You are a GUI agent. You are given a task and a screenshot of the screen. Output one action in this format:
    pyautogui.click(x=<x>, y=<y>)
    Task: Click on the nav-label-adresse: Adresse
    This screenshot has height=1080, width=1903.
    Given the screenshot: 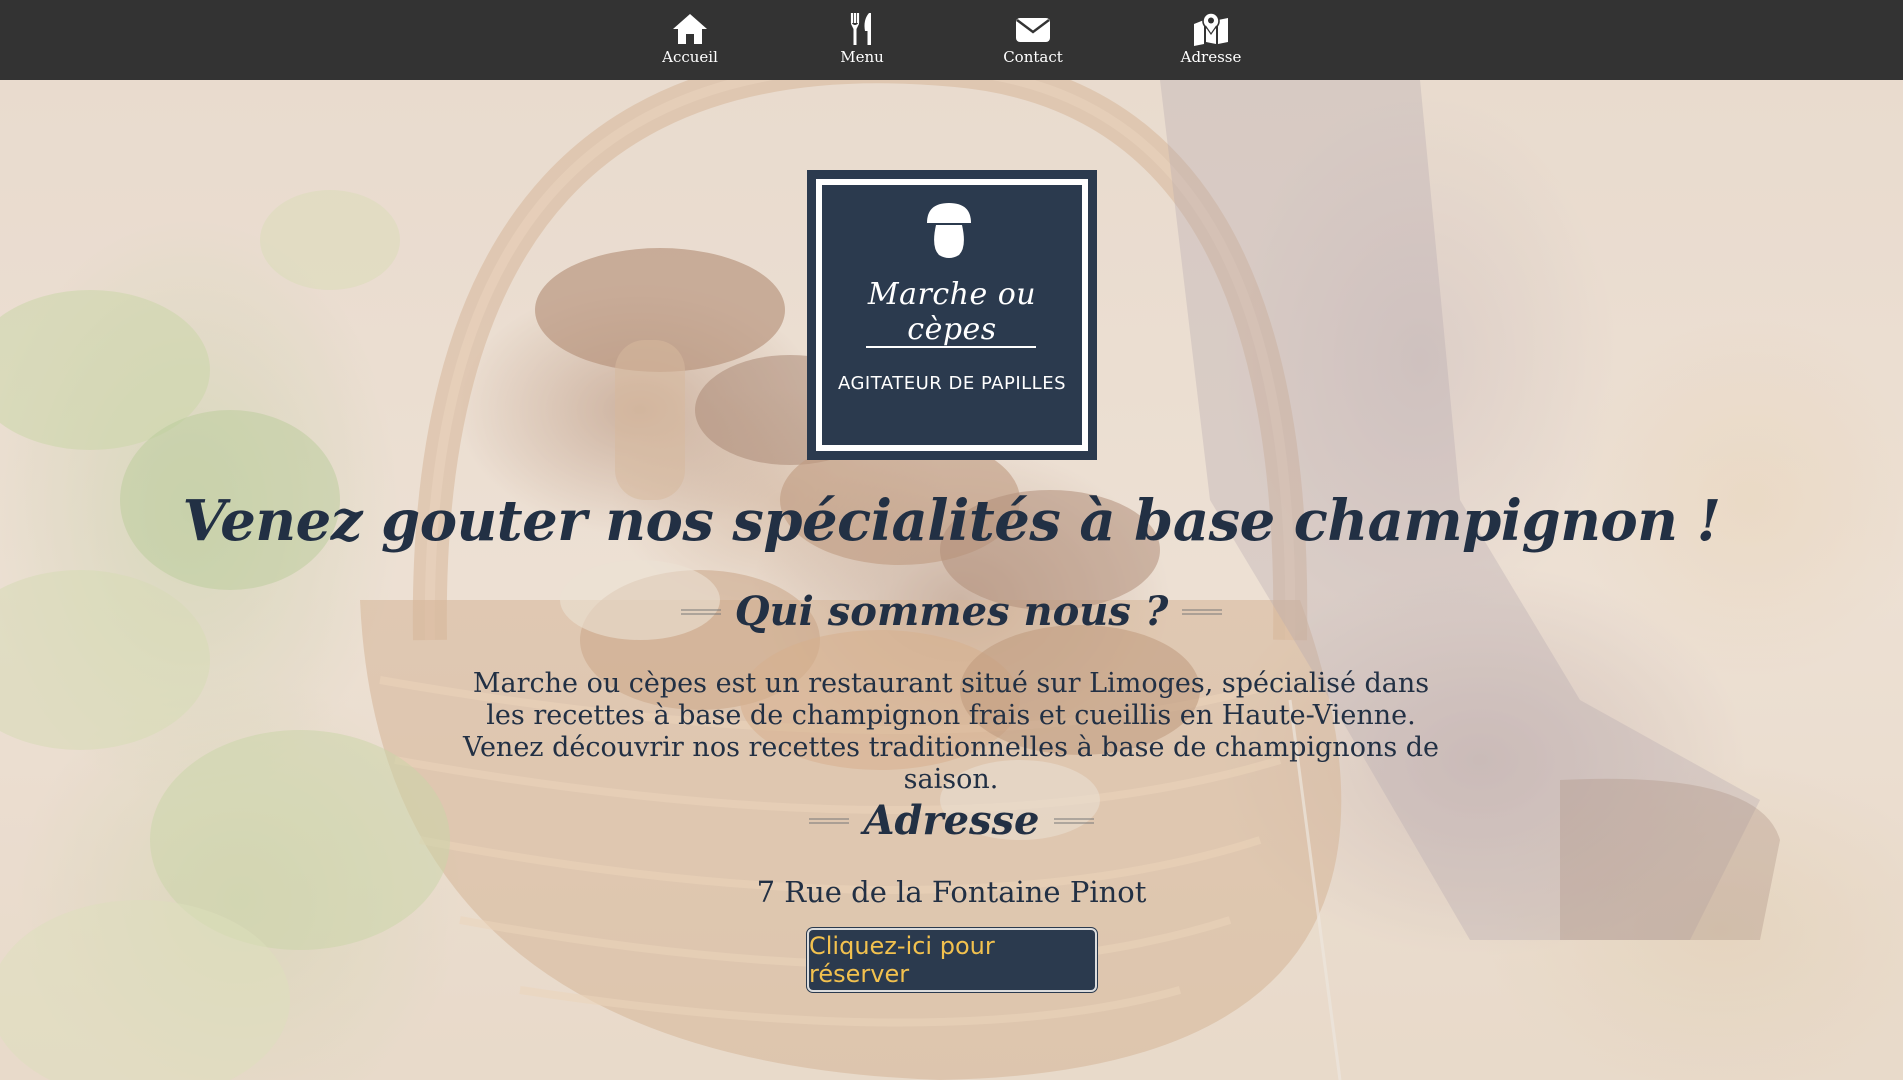 What is the action you would take?
    pyautogui.click(x=1211, y=57)
    